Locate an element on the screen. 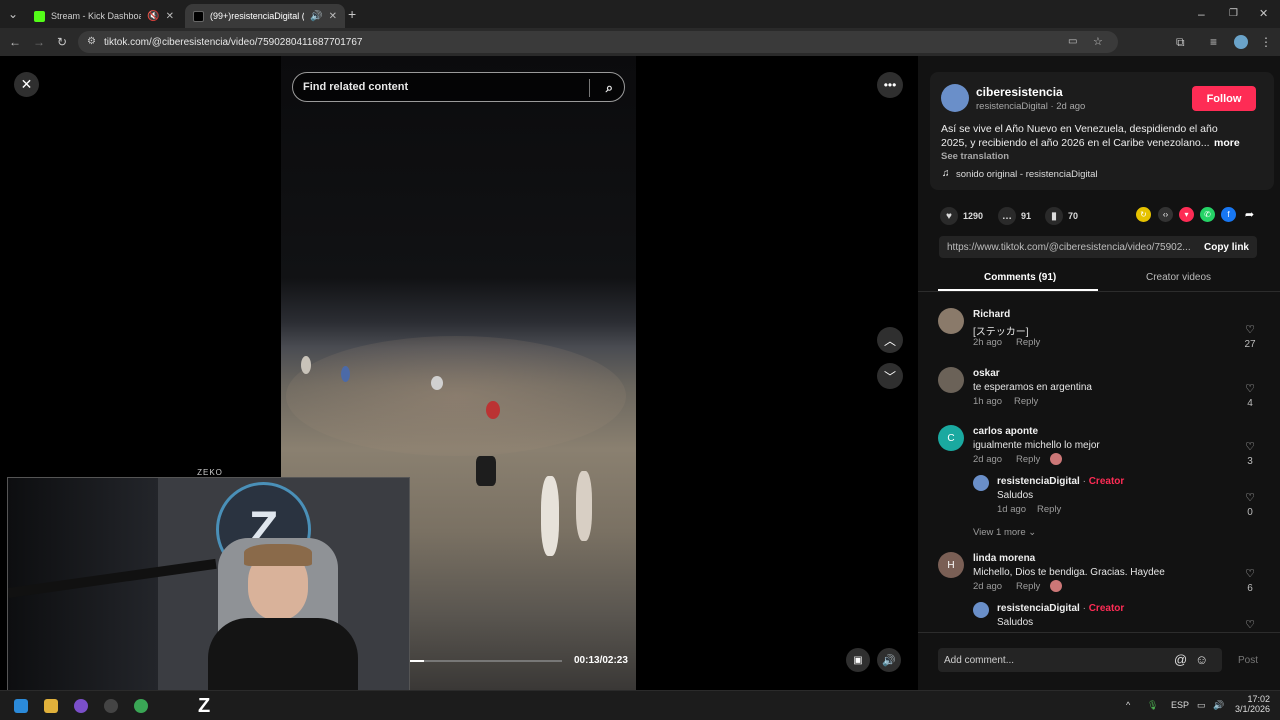  more-options-button: ••• is located at coordinates (890, 85).